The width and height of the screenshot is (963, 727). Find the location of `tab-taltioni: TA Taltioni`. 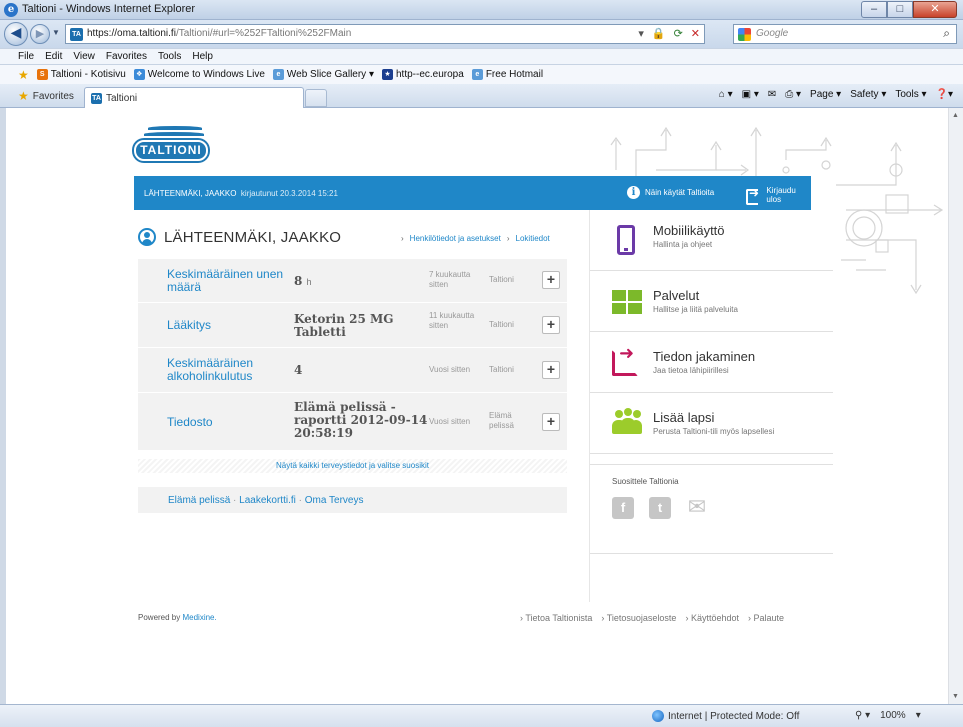

tab-taltioni: TA Taltioni is located at coordinates (194, 97).